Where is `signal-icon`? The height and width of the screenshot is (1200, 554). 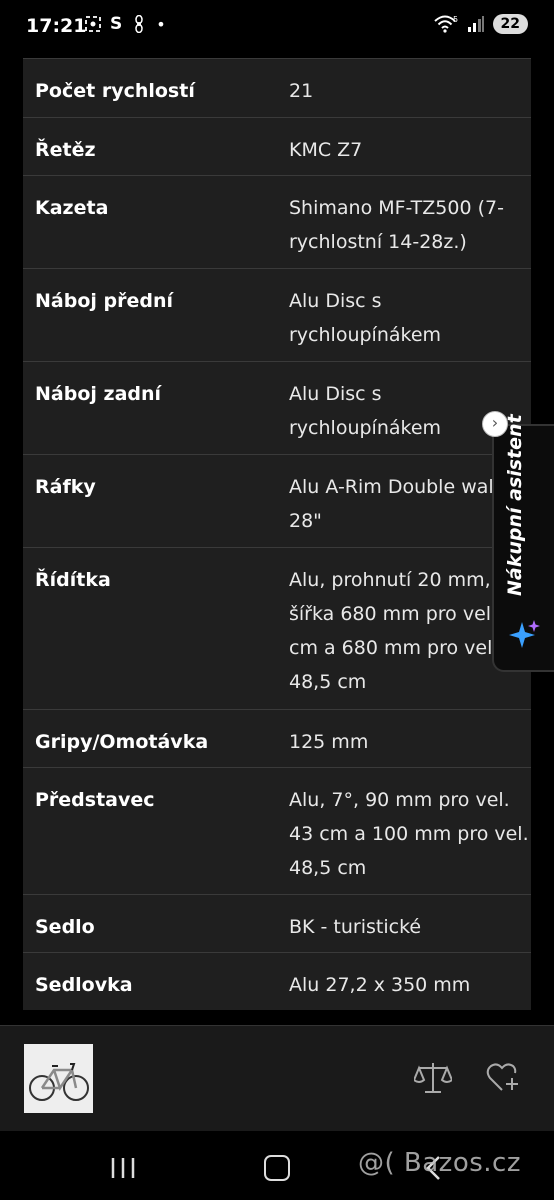
signal-icon is located at coordinates (475, 24).